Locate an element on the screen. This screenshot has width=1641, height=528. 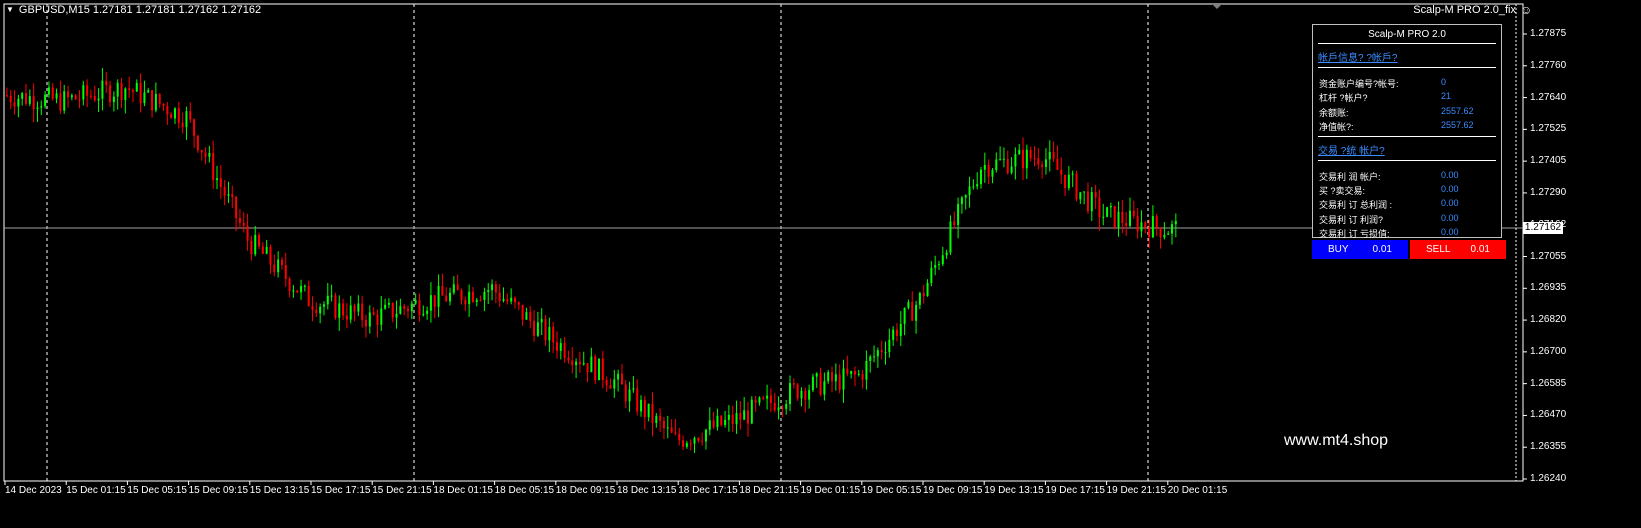
sell-lot: 0.01 is located at coordinates (1480, 249).